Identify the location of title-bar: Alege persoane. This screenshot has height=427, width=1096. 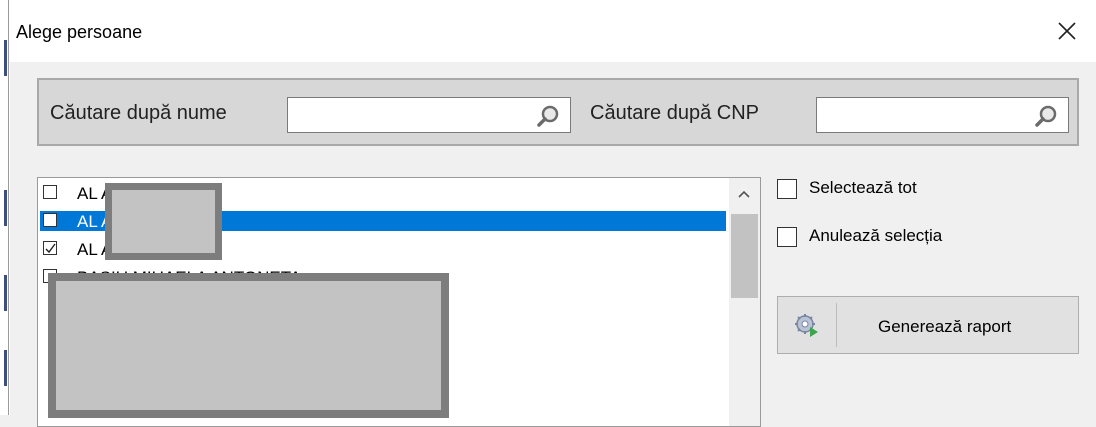
(553, 31).